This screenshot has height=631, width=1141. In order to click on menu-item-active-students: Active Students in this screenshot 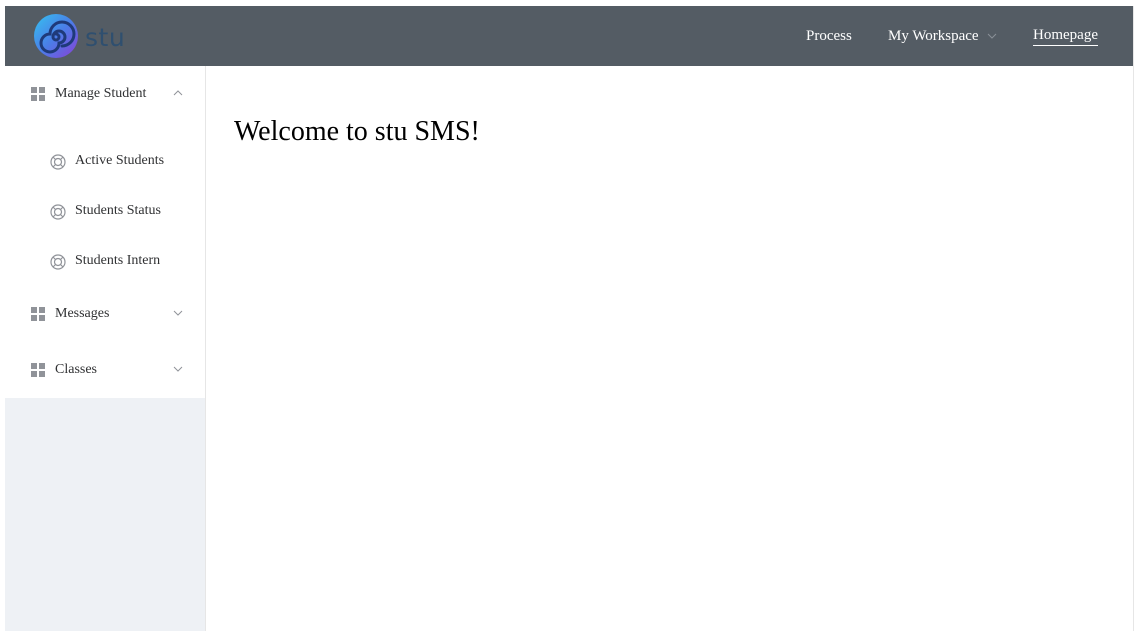, I will do `click(105, 161)`.